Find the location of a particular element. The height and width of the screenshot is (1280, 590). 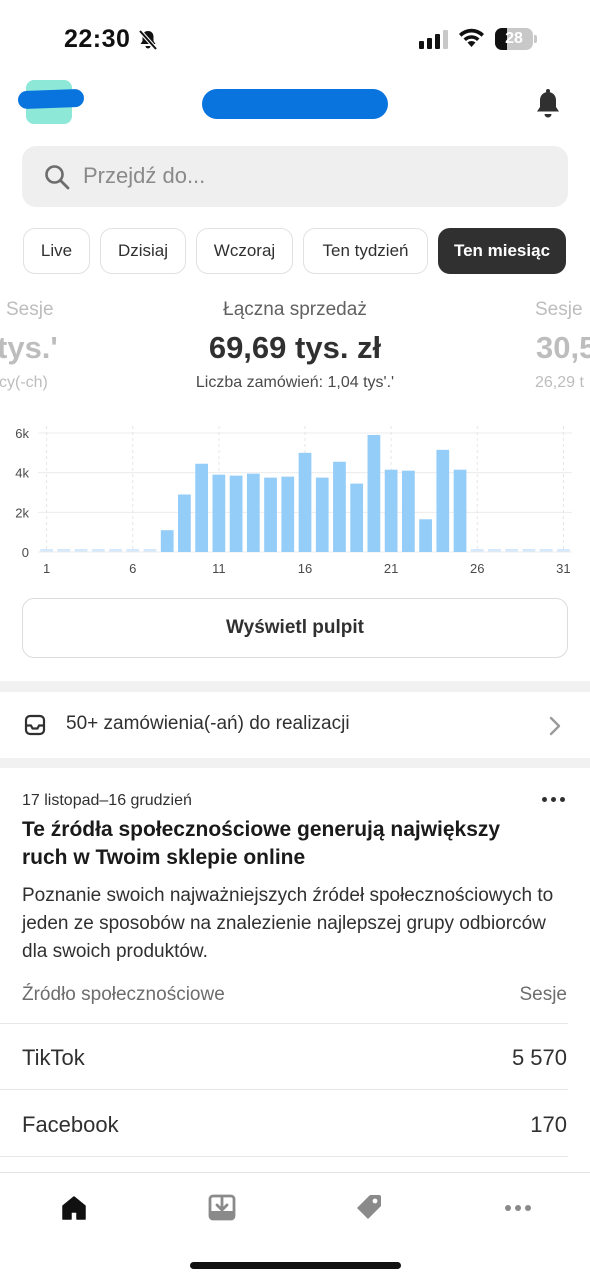

column-header-source: Źródło społecznościowe is located at coordinates (123, 994).